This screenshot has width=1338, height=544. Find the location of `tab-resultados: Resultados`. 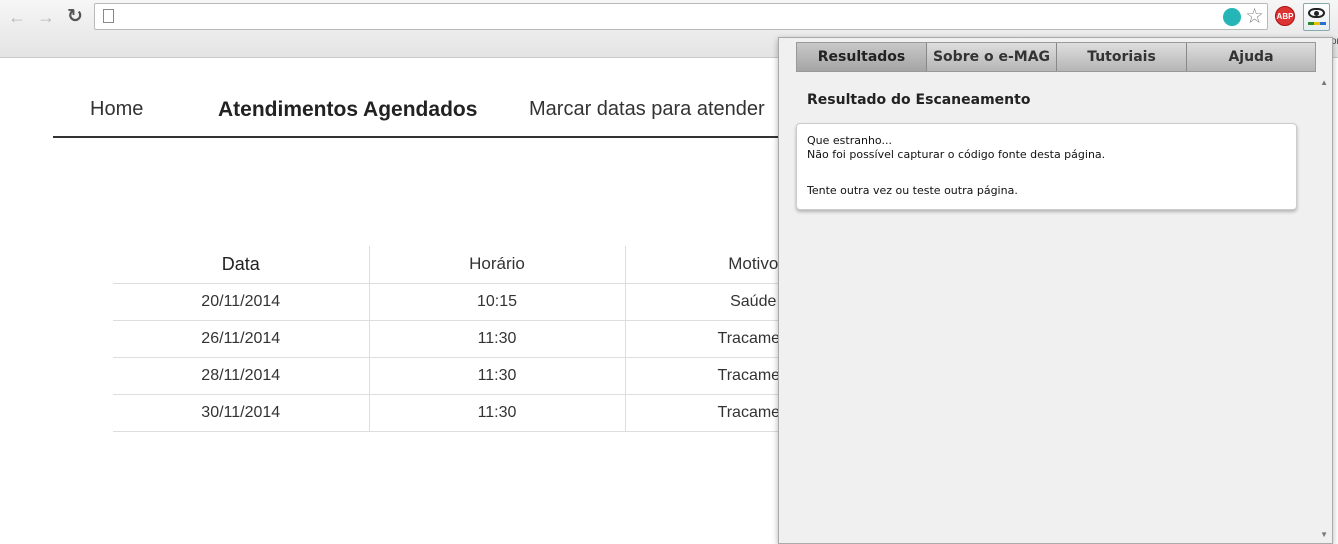

tab-resultados: Resultados is located at coordinates (862, 57).